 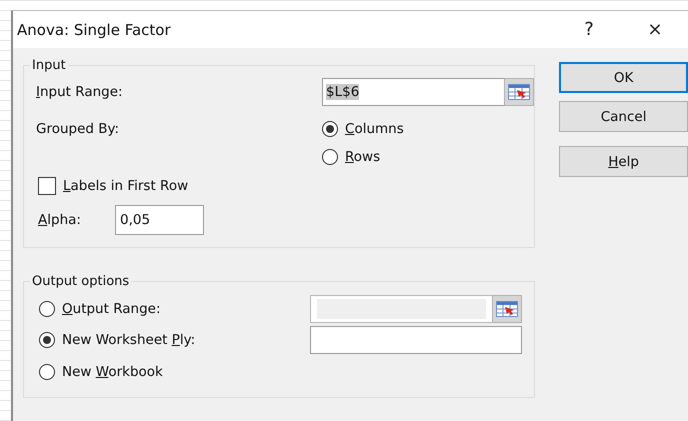 What do you see at coordinates (94, 29) in the screenshot?
I see `window-title: Anova: Single Factor` at bounding box center [94, 29].